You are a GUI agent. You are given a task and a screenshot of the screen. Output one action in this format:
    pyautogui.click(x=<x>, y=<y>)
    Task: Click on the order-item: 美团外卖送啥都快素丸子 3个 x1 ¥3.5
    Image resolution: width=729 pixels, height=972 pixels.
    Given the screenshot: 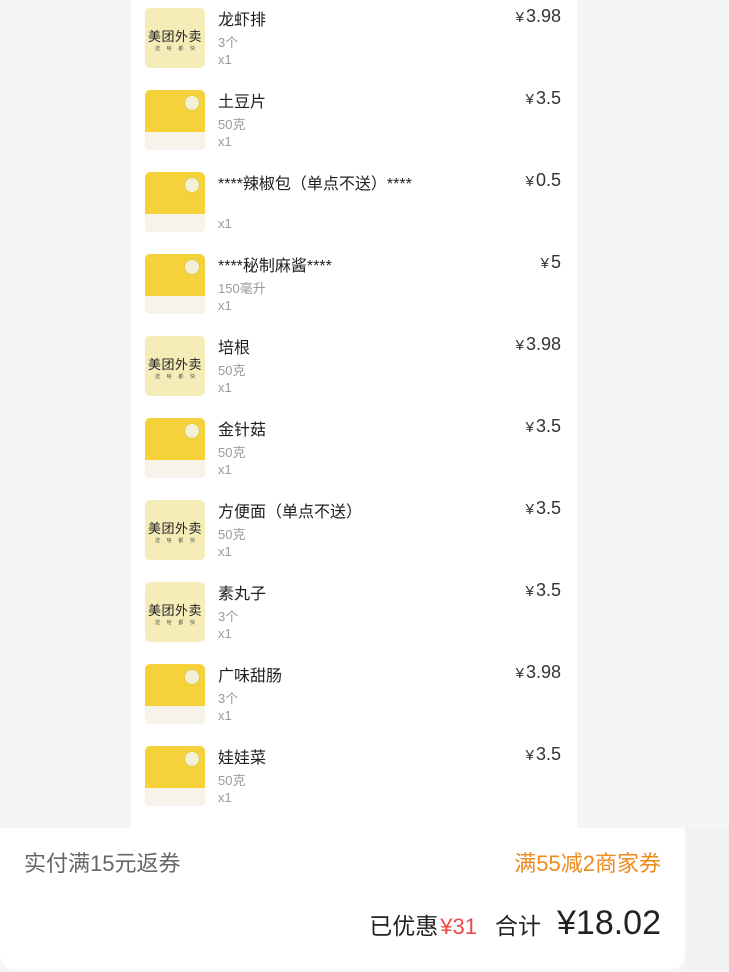 What is the action you would take?
    pyautogui.click(x=354, y=615)
    